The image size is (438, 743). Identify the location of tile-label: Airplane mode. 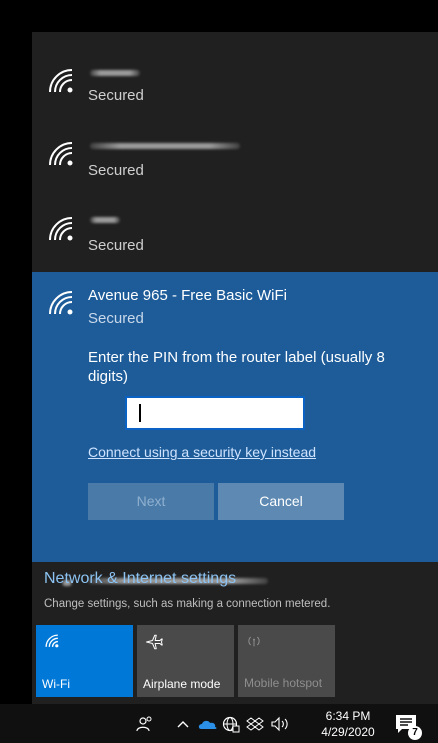
(182, 684).